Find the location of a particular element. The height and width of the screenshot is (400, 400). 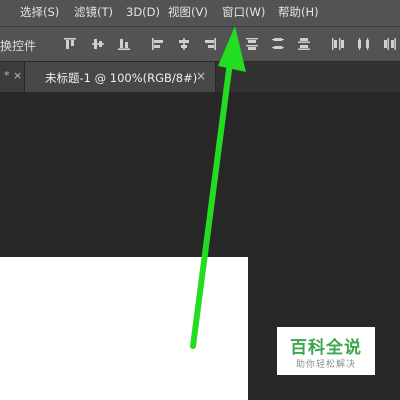

menu-window: 窗口(W) is located at coordinates (243, 12).